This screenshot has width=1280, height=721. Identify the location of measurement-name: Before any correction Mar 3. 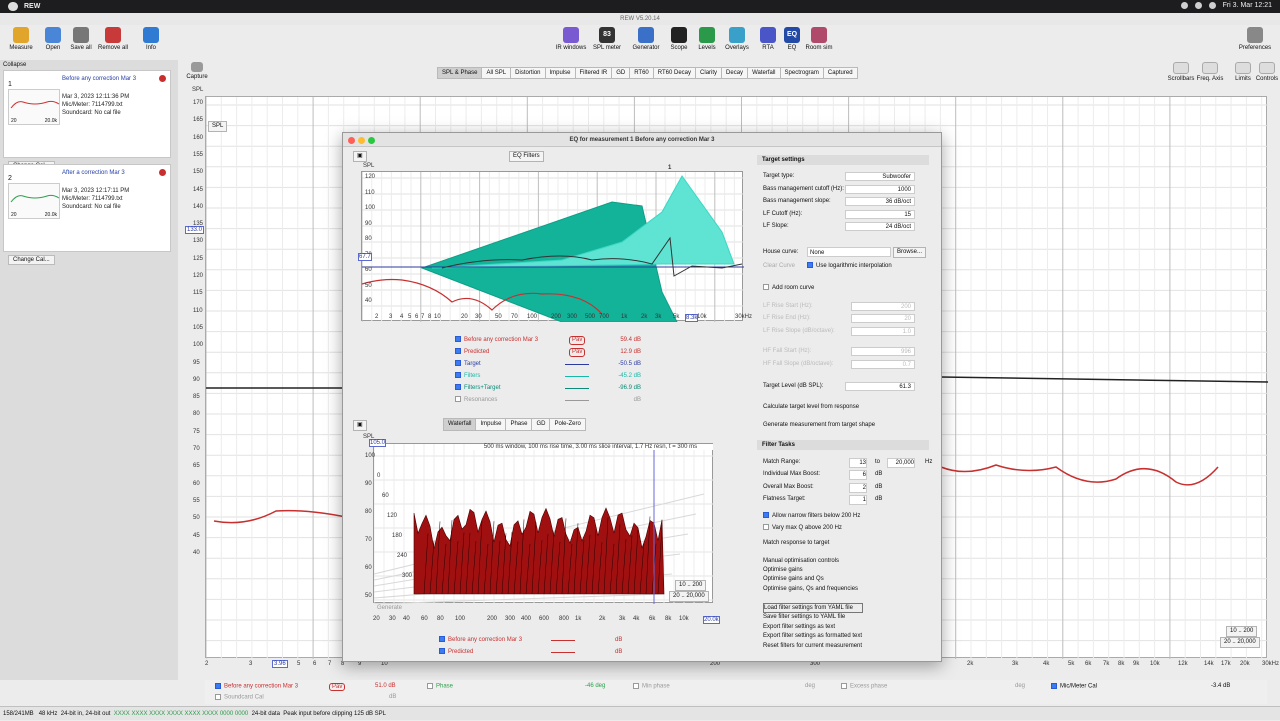
(99, 79).